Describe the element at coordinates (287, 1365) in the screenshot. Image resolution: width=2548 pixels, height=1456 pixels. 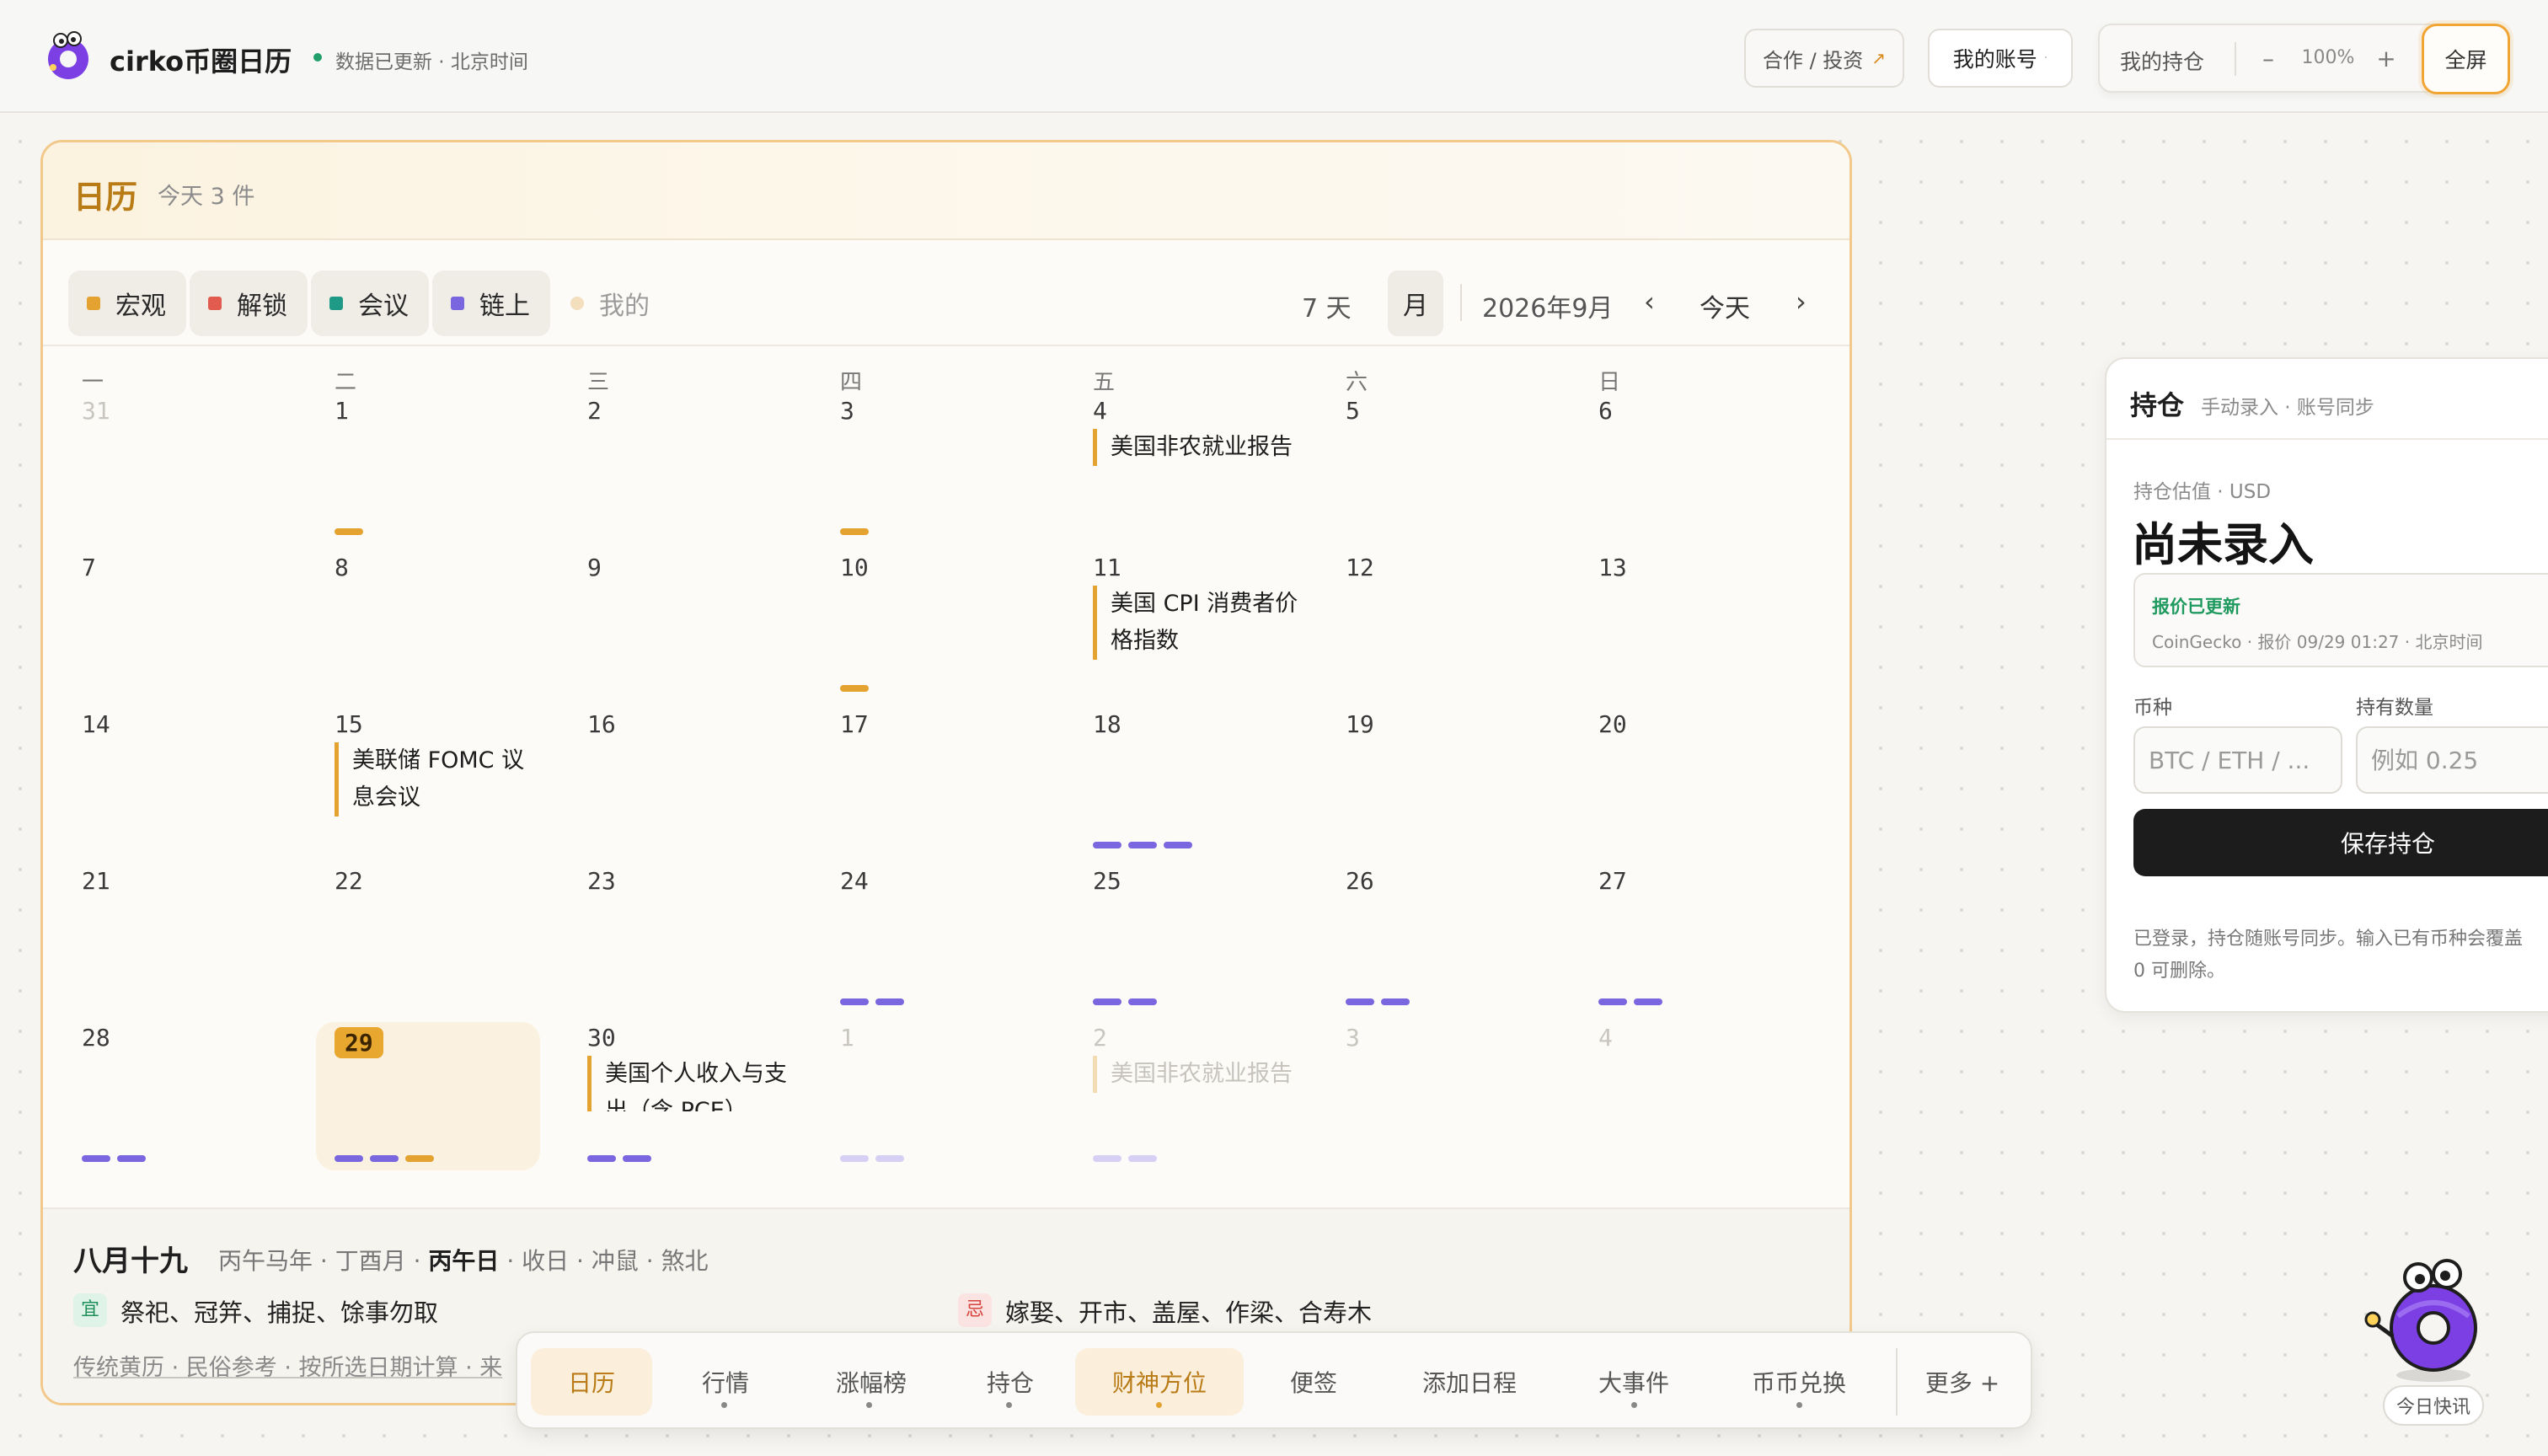
I see `almanac-note-link: 传统黄历 · 民俗参考 · 按所选日期计算 · 来` at that location.